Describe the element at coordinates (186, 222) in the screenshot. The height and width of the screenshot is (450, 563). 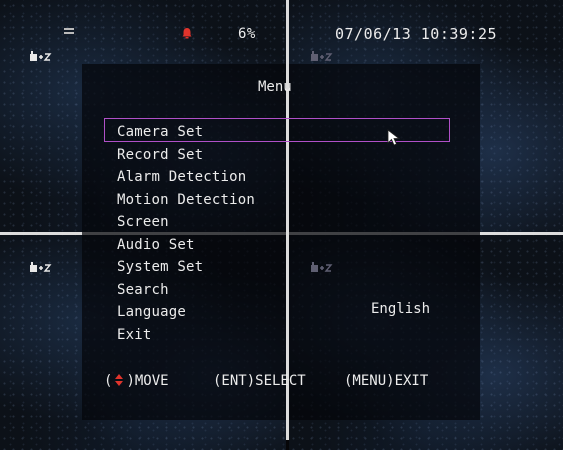
I see `menu-item-screen: Screen` at that location.